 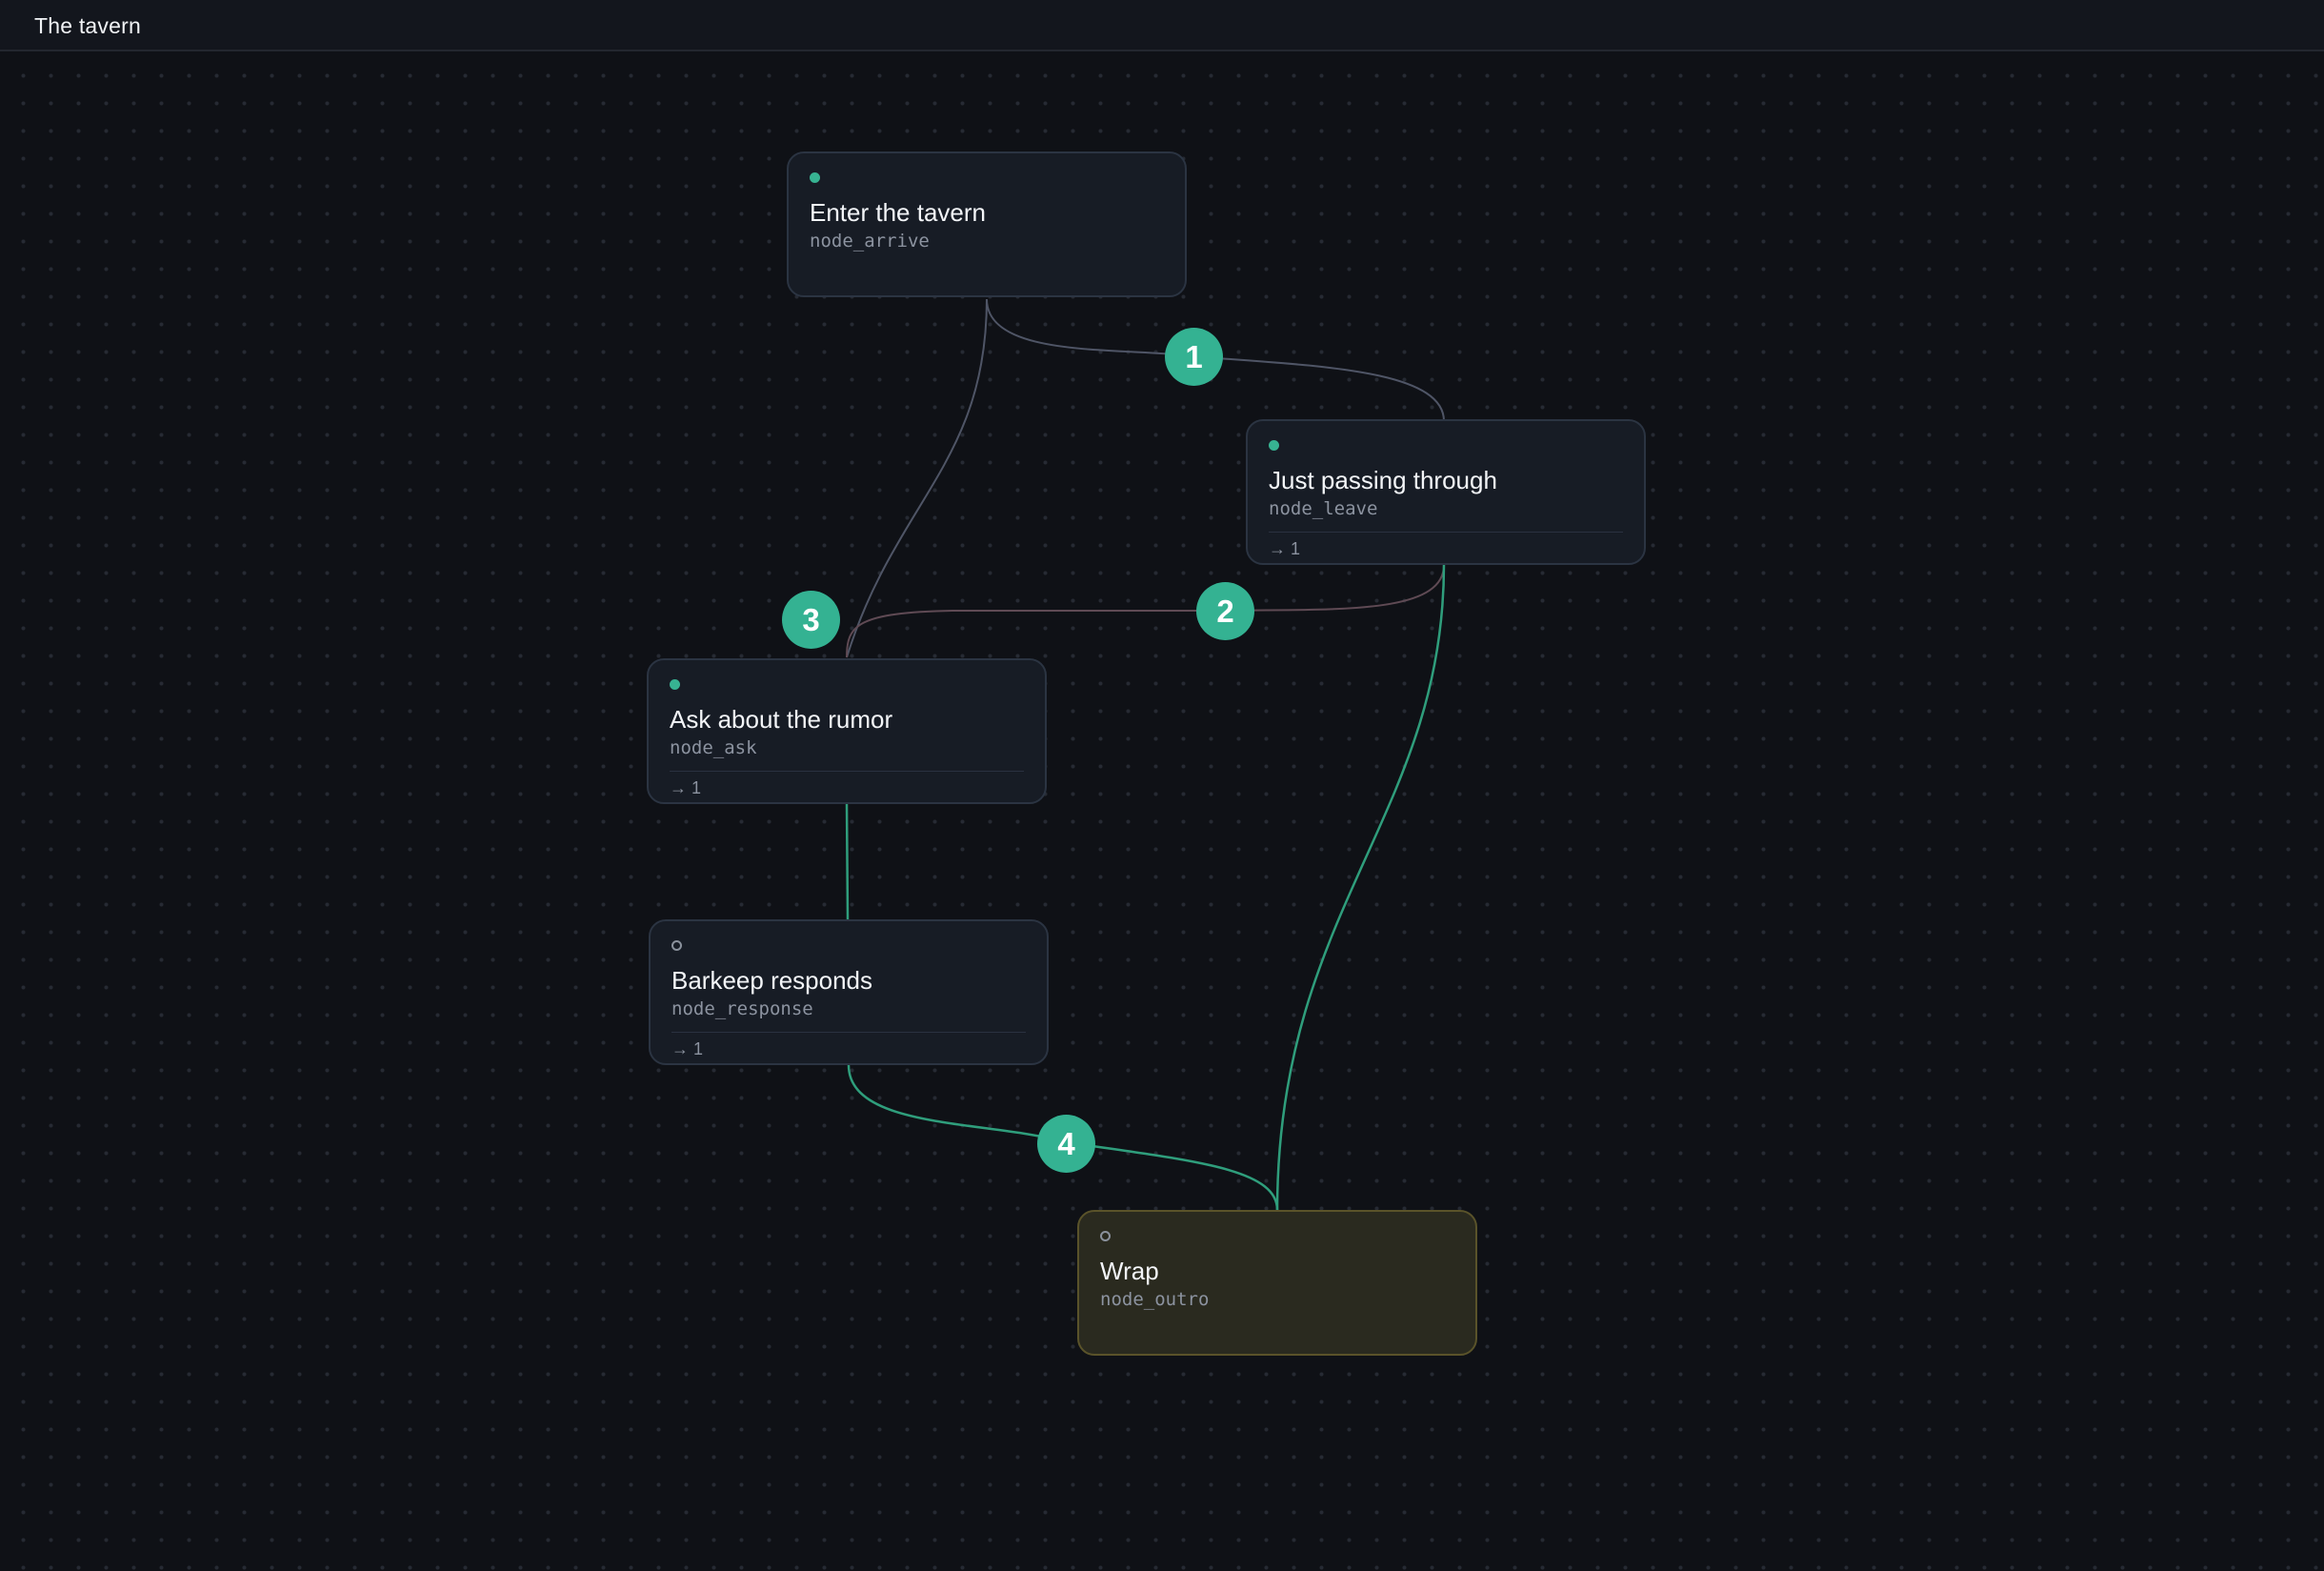 What do you see at coordinates (870, 241) in the screenshot?
I see `node-id: node_arrive` at bounding box center [870, 241].